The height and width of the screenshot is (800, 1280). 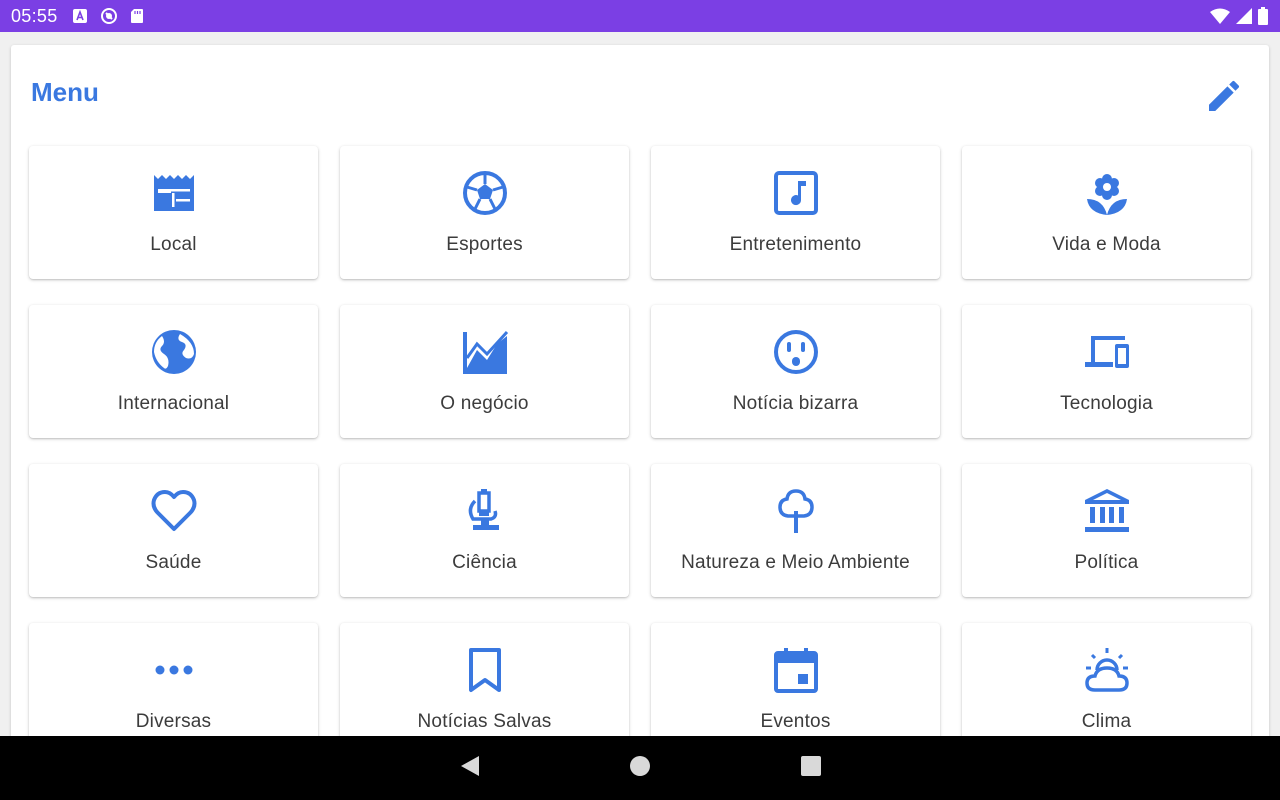 I want to click on category-tile-noticia-bizarra: Notícia bizarra, so click(x=795, y=371).